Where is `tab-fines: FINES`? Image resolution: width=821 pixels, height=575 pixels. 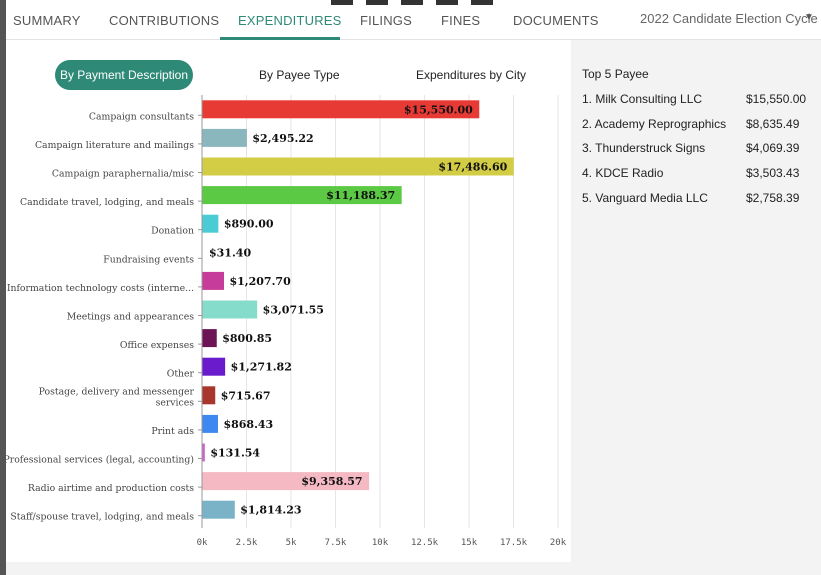 tab-fines: FINES is located at coordinates (460, 20).